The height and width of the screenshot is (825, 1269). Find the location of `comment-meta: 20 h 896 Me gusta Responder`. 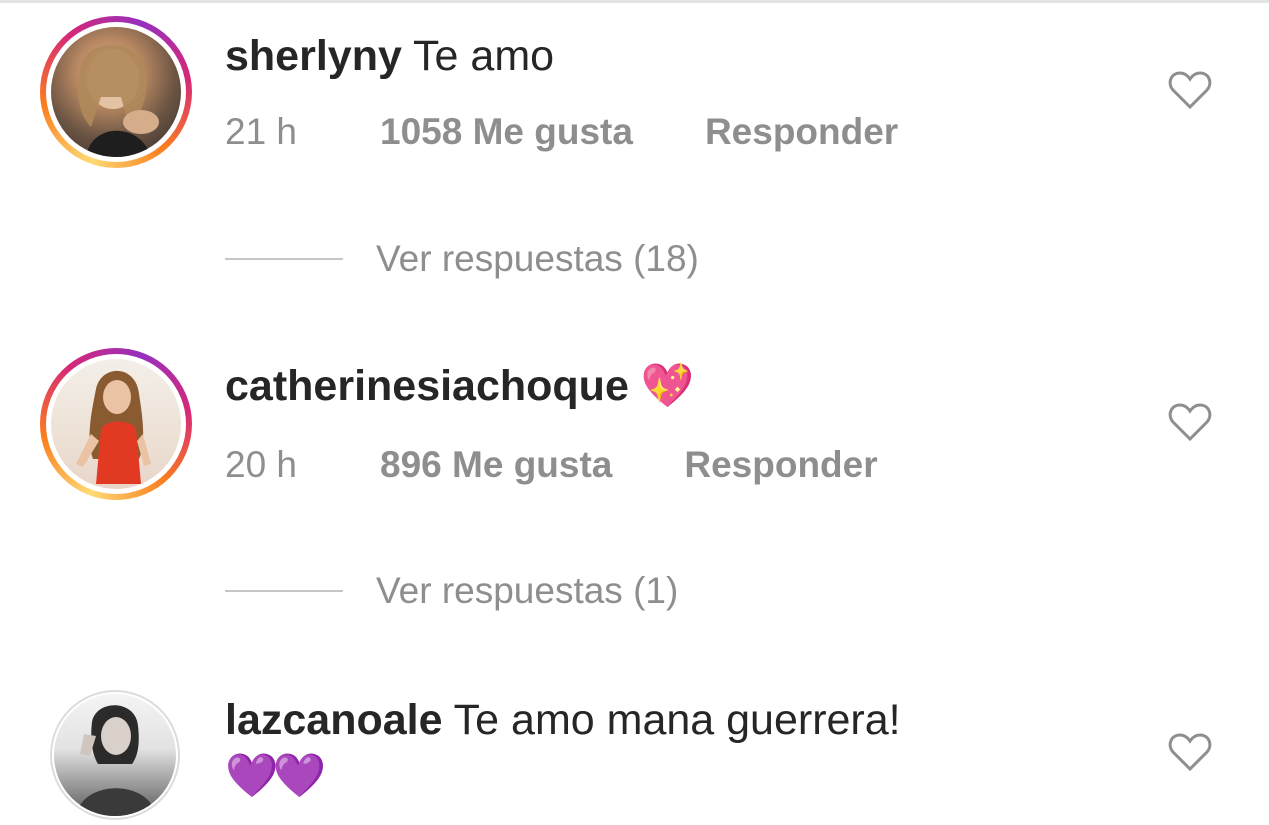

comment-meta: 20 h 896 Me gusta Responder is located at coordinates (551, 465).